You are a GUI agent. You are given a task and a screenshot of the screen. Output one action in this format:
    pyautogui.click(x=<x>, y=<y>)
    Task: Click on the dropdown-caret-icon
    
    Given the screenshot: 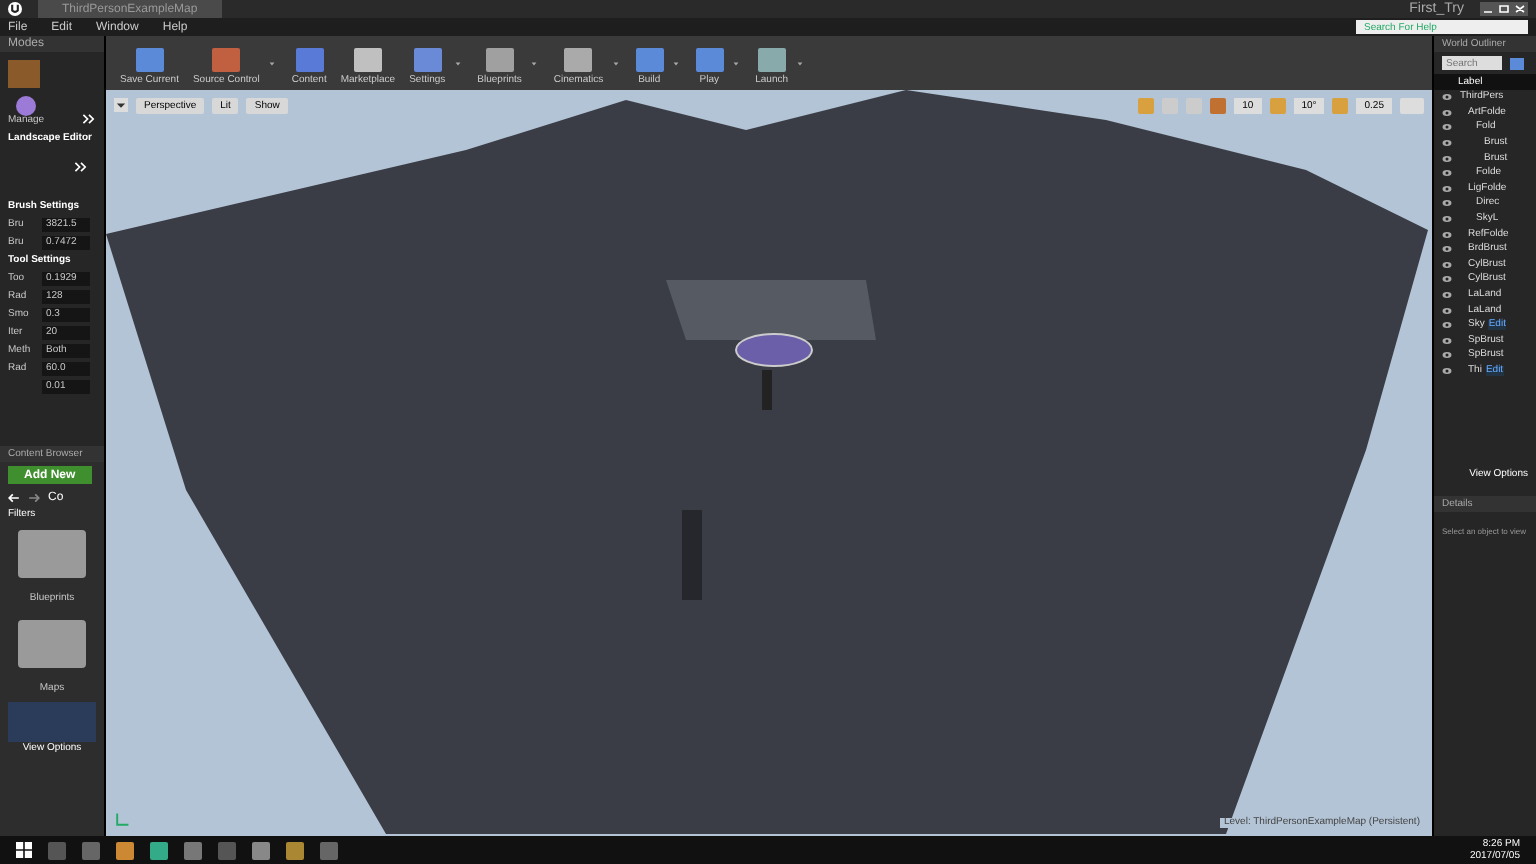 What is the action you would take?
    pyautogui.click(x=121, y=105)
    